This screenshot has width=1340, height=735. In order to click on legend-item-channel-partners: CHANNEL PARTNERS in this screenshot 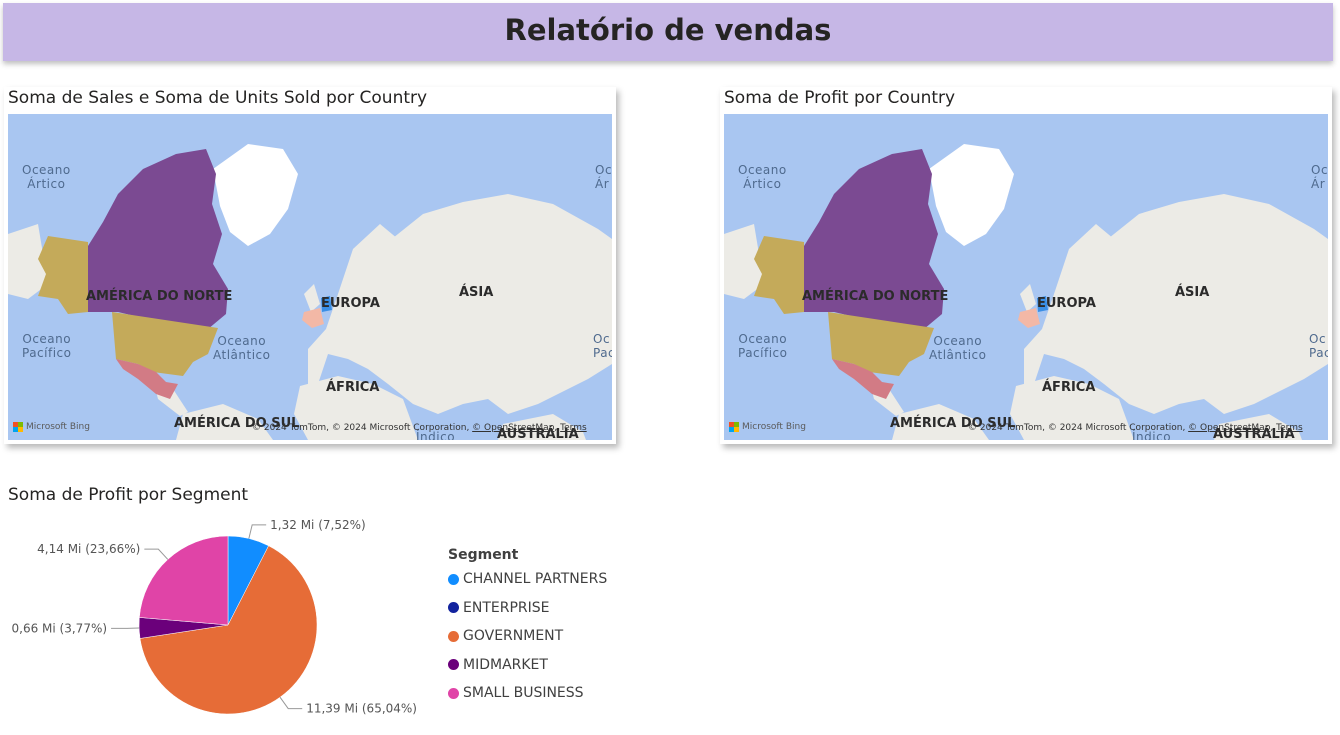, I will do `click(527, 579)`.